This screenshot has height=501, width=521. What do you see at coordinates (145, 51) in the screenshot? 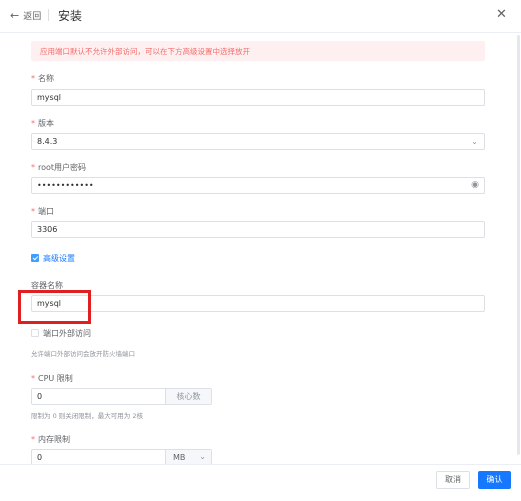
I see `alert-text: 应用端口默认不允许外部访问，可以在下方高级设置中选择放开` at bounding box center [145, 51].